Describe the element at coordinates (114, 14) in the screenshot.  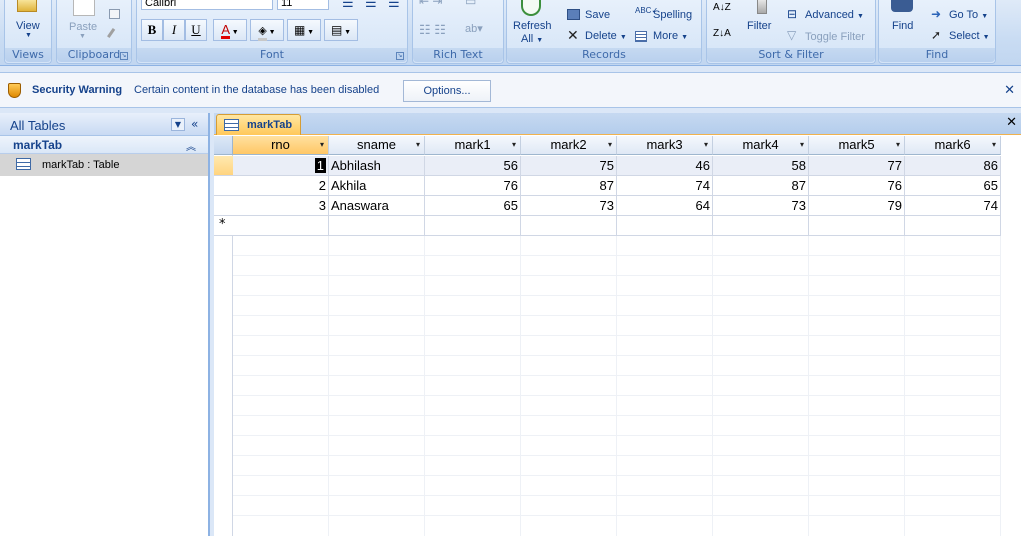
I see `copy-icon` at that location.